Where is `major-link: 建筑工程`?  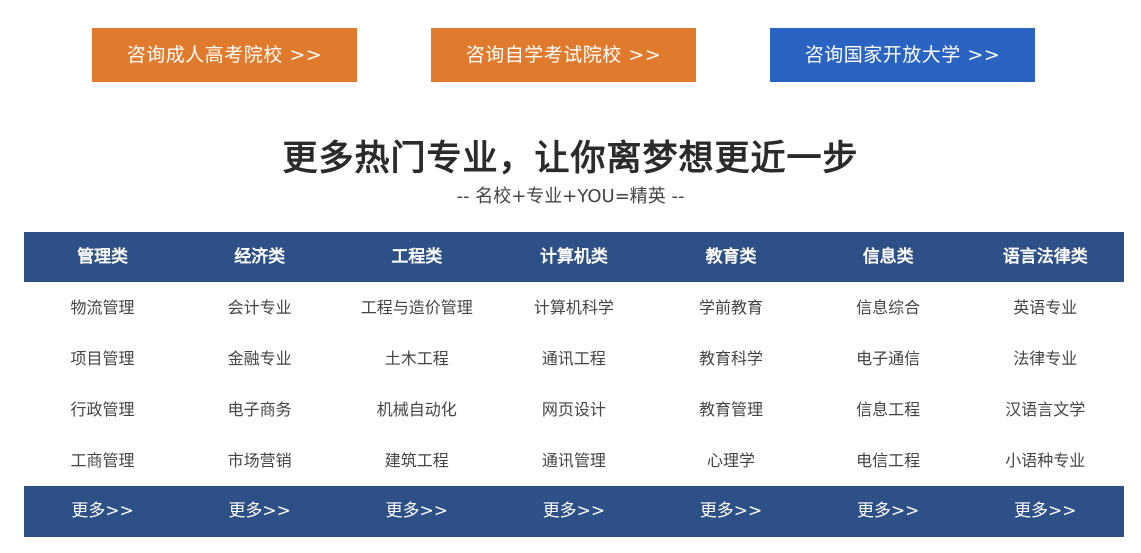 major-link: 建筑工程 is located at coordinates (416, 460).